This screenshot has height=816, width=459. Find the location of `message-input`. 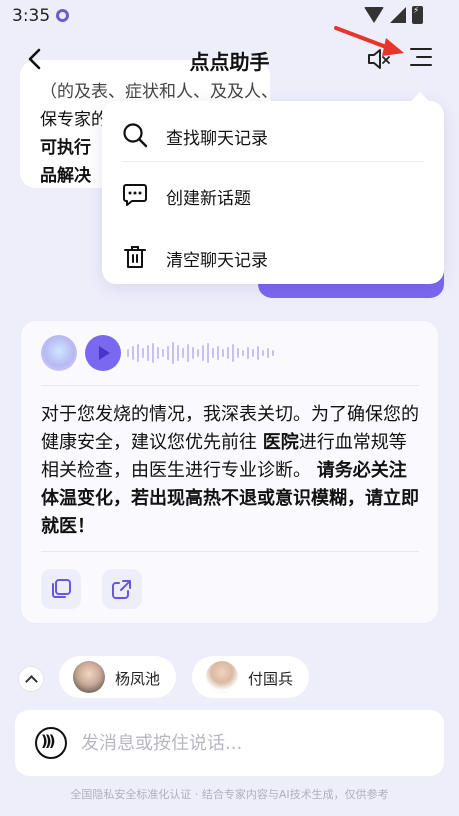

message-input is located at coordinates (251, 743).